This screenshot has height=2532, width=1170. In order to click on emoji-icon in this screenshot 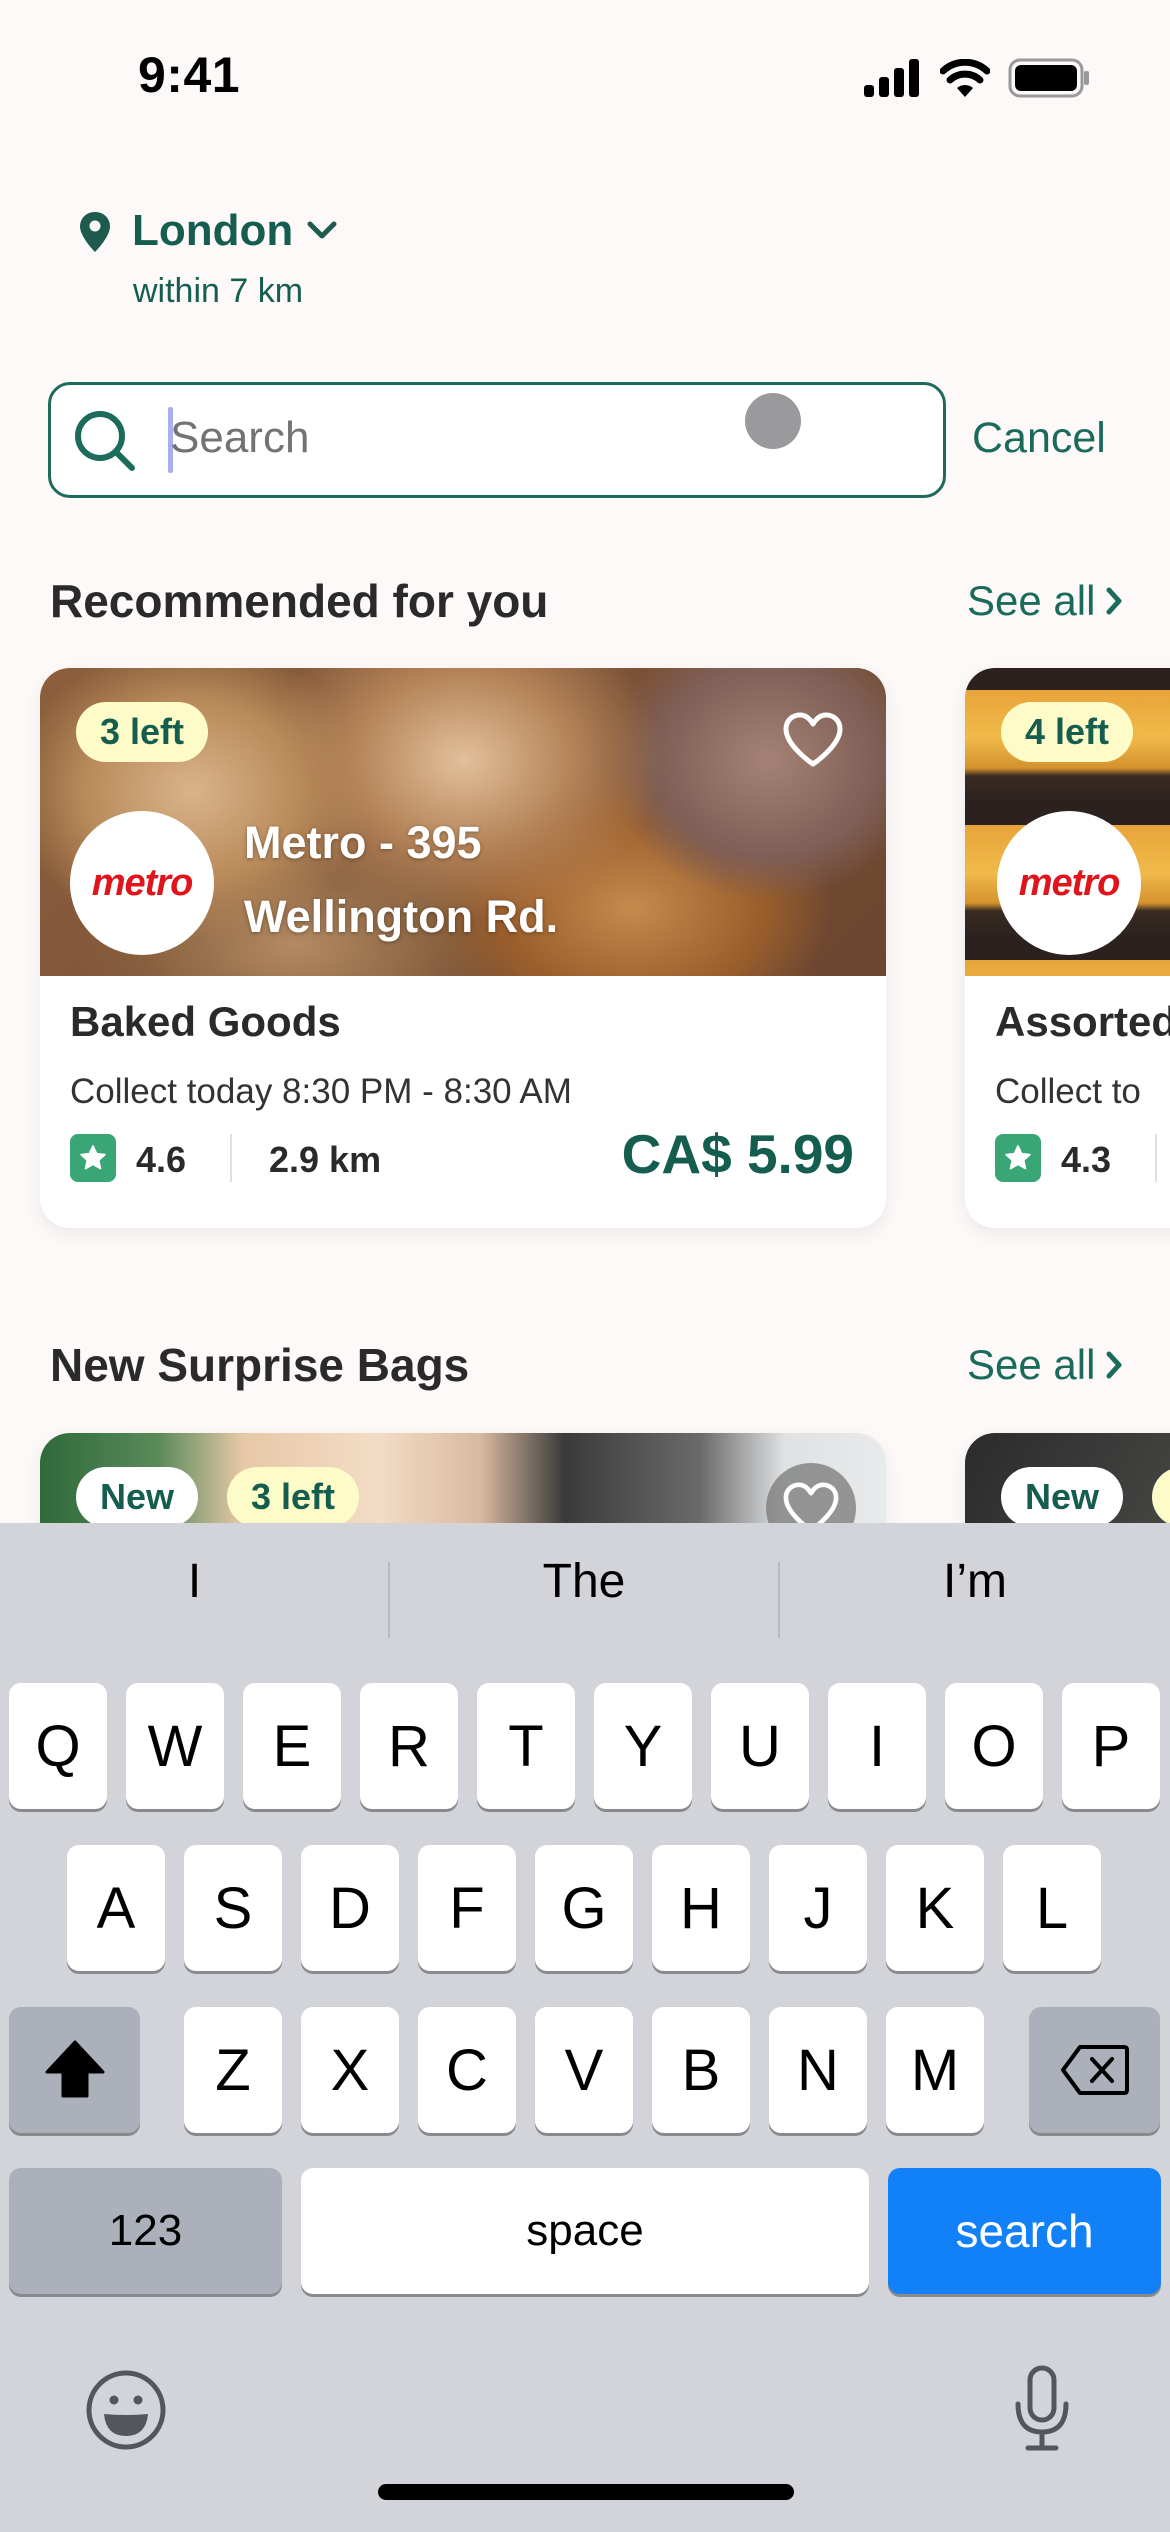, I will do `click(126, 2412)`.